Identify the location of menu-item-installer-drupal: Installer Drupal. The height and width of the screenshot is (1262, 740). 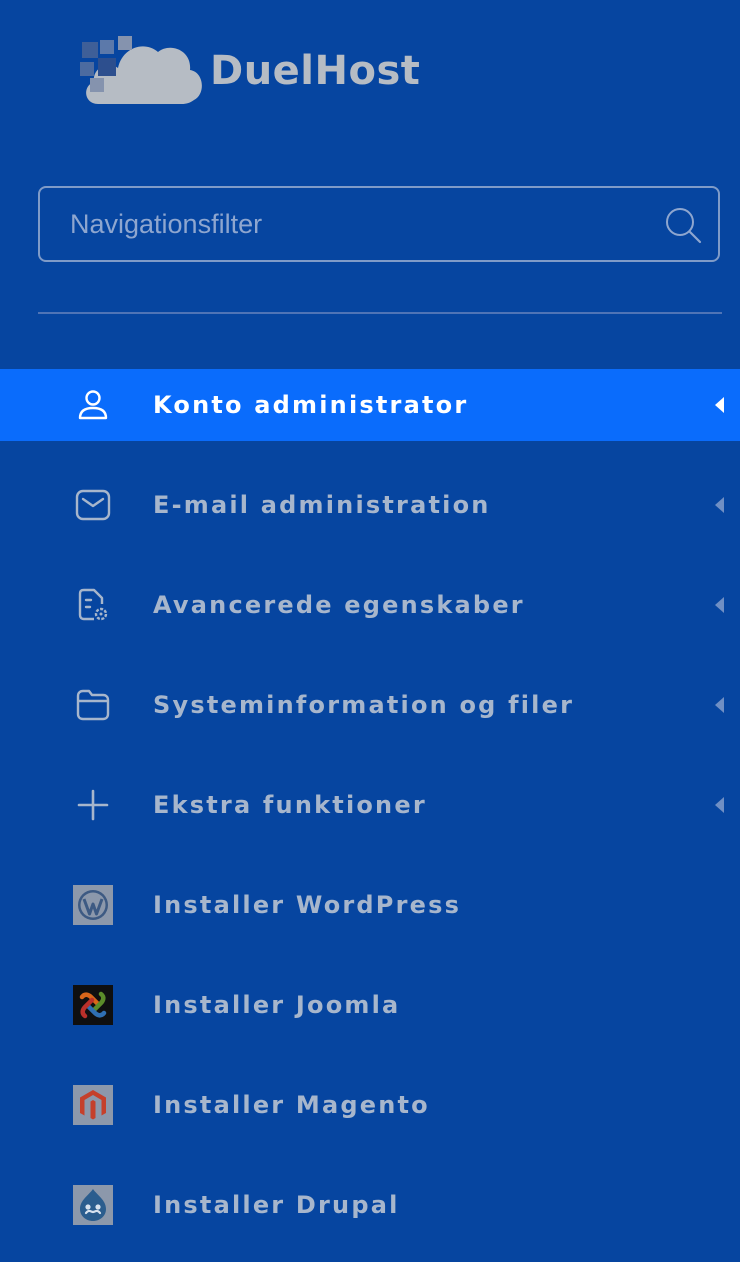
(370, 1205).